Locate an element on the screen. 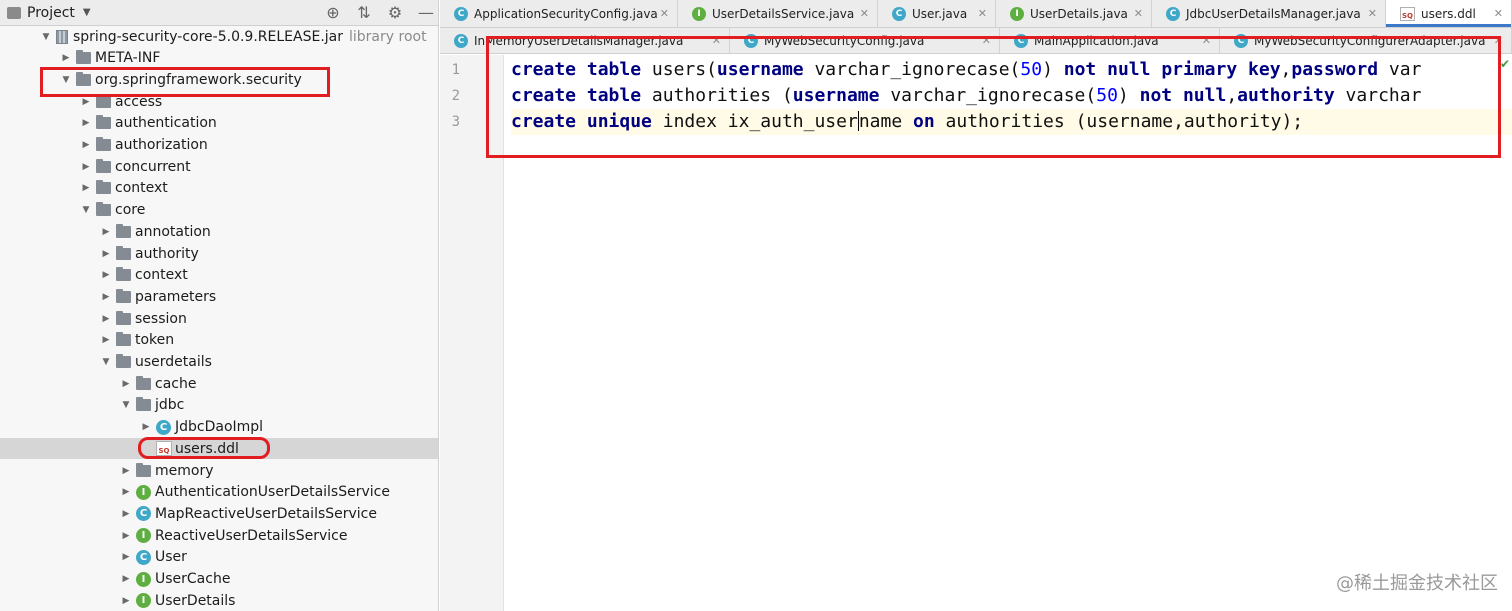  editor-tab: C JdbcUserDetailsManager.java ✕ is located at coordinates (1269, 13).